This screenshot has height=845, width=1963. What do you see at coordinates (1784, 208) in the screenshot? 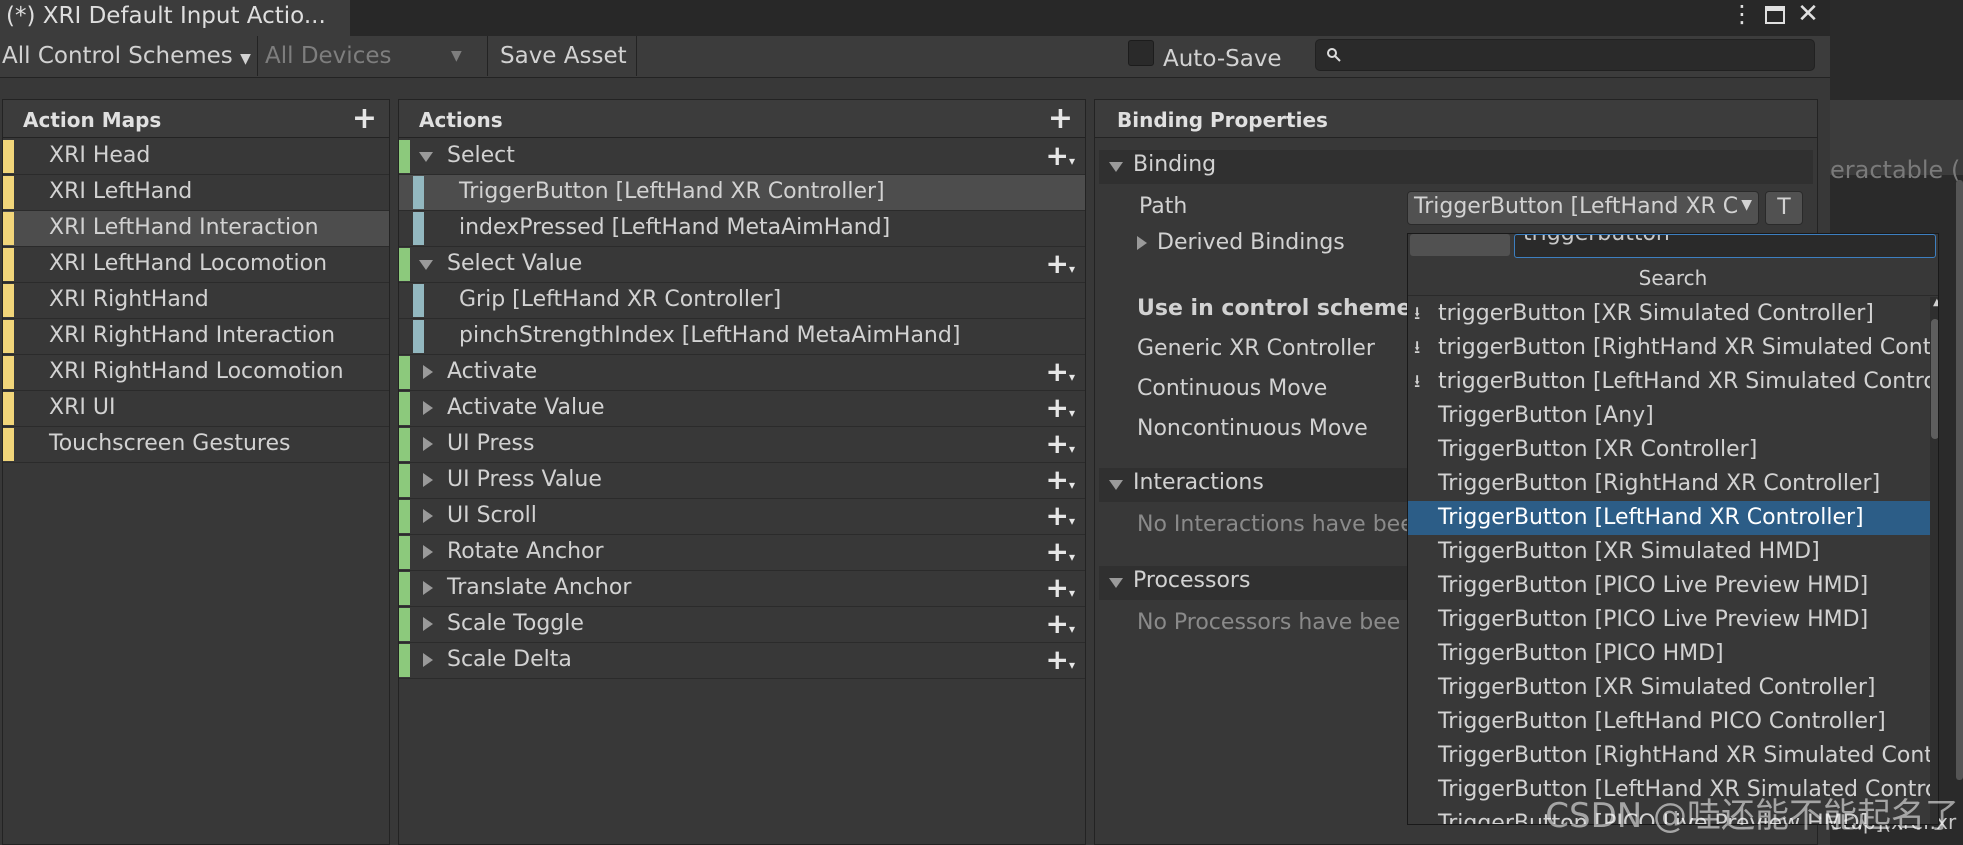
I see `text-mode-button: T` at bounding box center [1784, 208].